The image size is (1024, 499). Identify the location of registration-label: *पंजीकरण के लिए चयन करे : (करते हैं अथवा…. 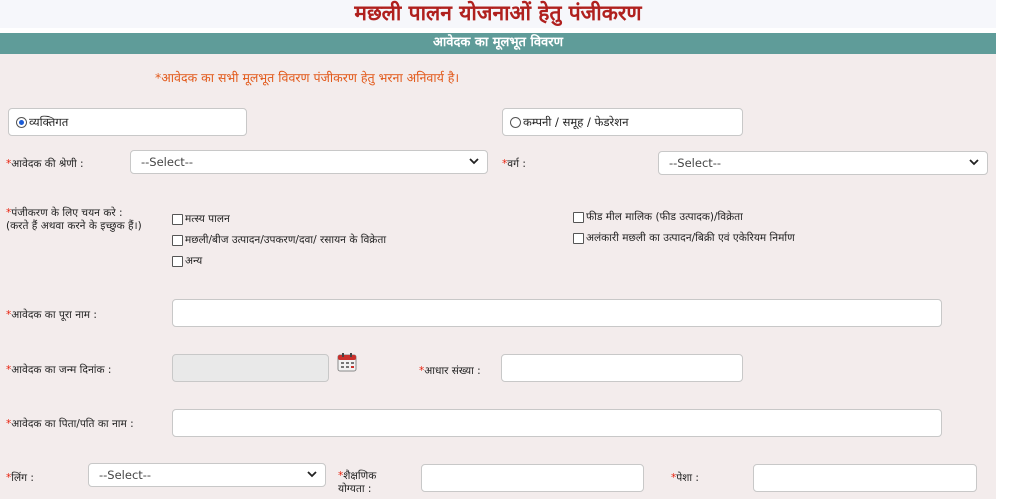
(74, 219).